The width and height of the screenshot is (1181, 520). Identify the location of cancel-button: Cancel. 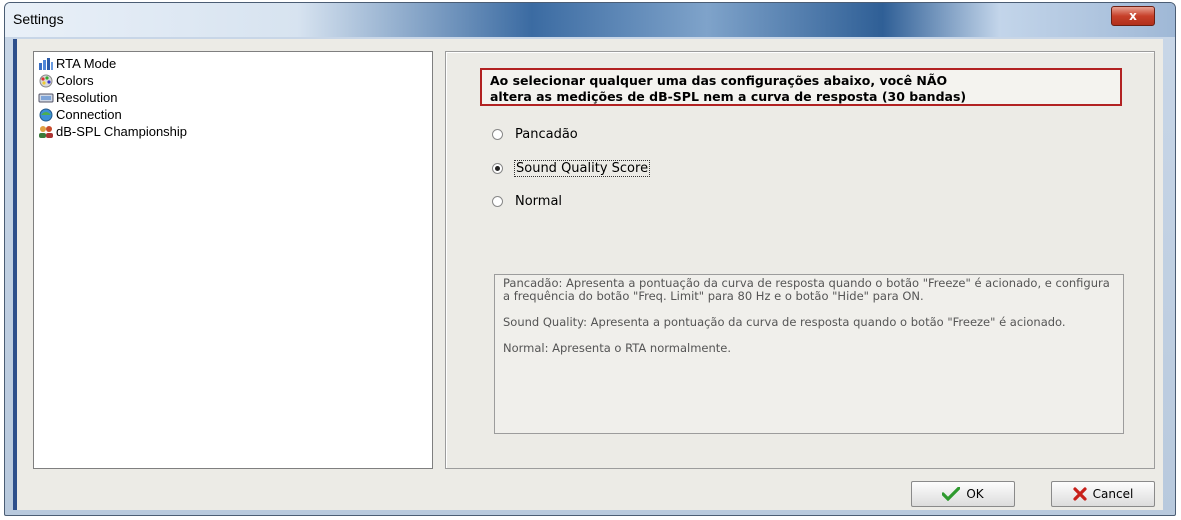
(1103, 494).